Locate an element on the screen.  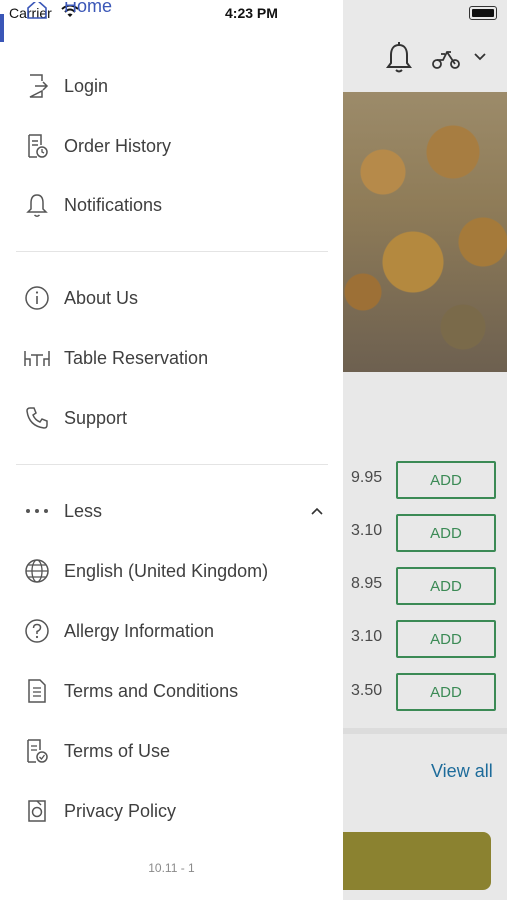
table-reservation-icon is located at coordinates (37, 358).